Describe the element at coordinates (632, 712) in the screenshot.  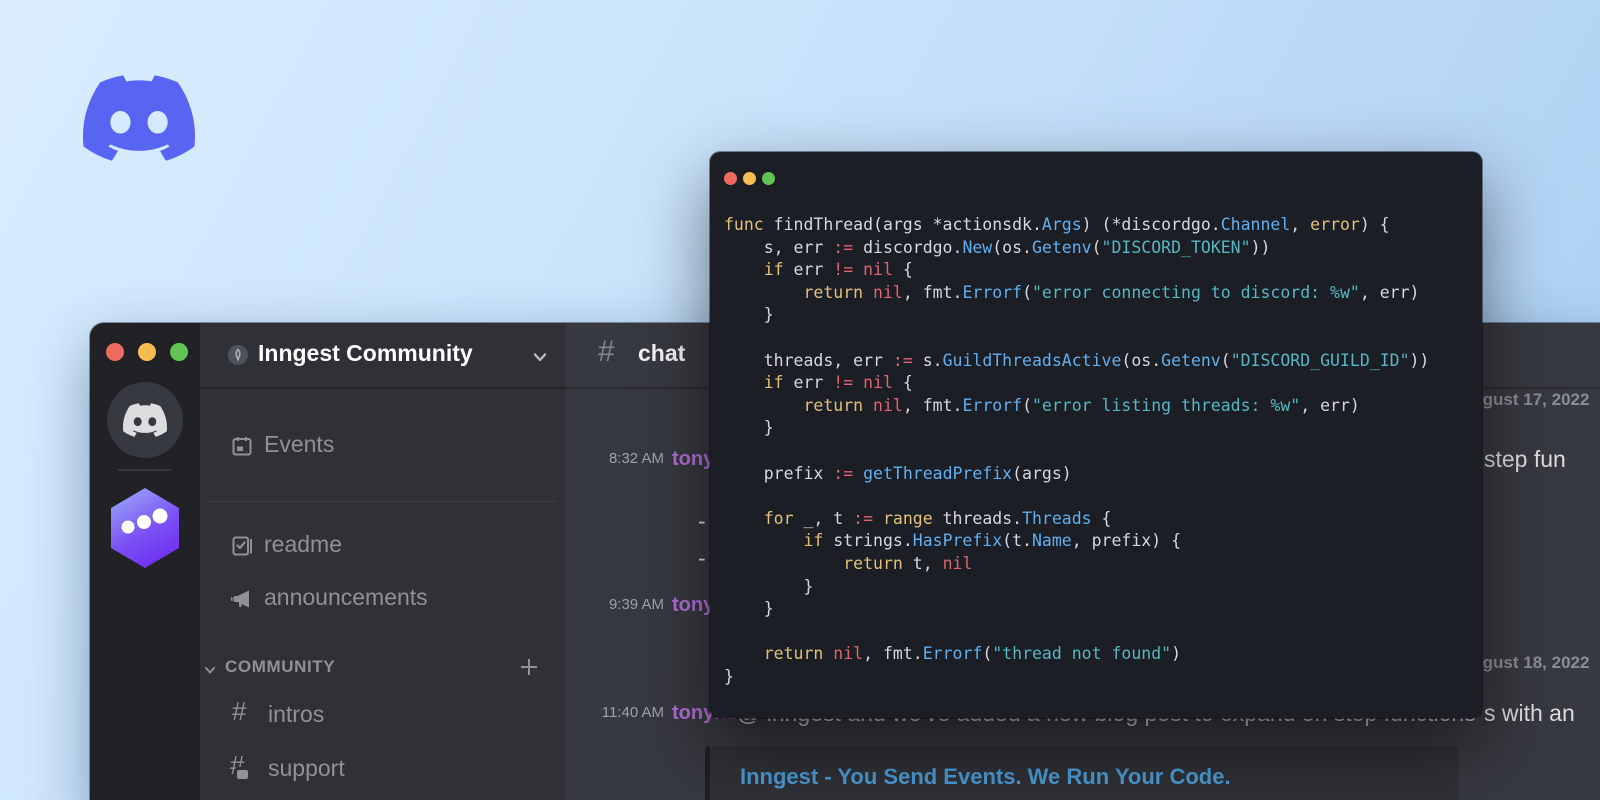
I see `message-timestamp: 11:40 AM` at that location.